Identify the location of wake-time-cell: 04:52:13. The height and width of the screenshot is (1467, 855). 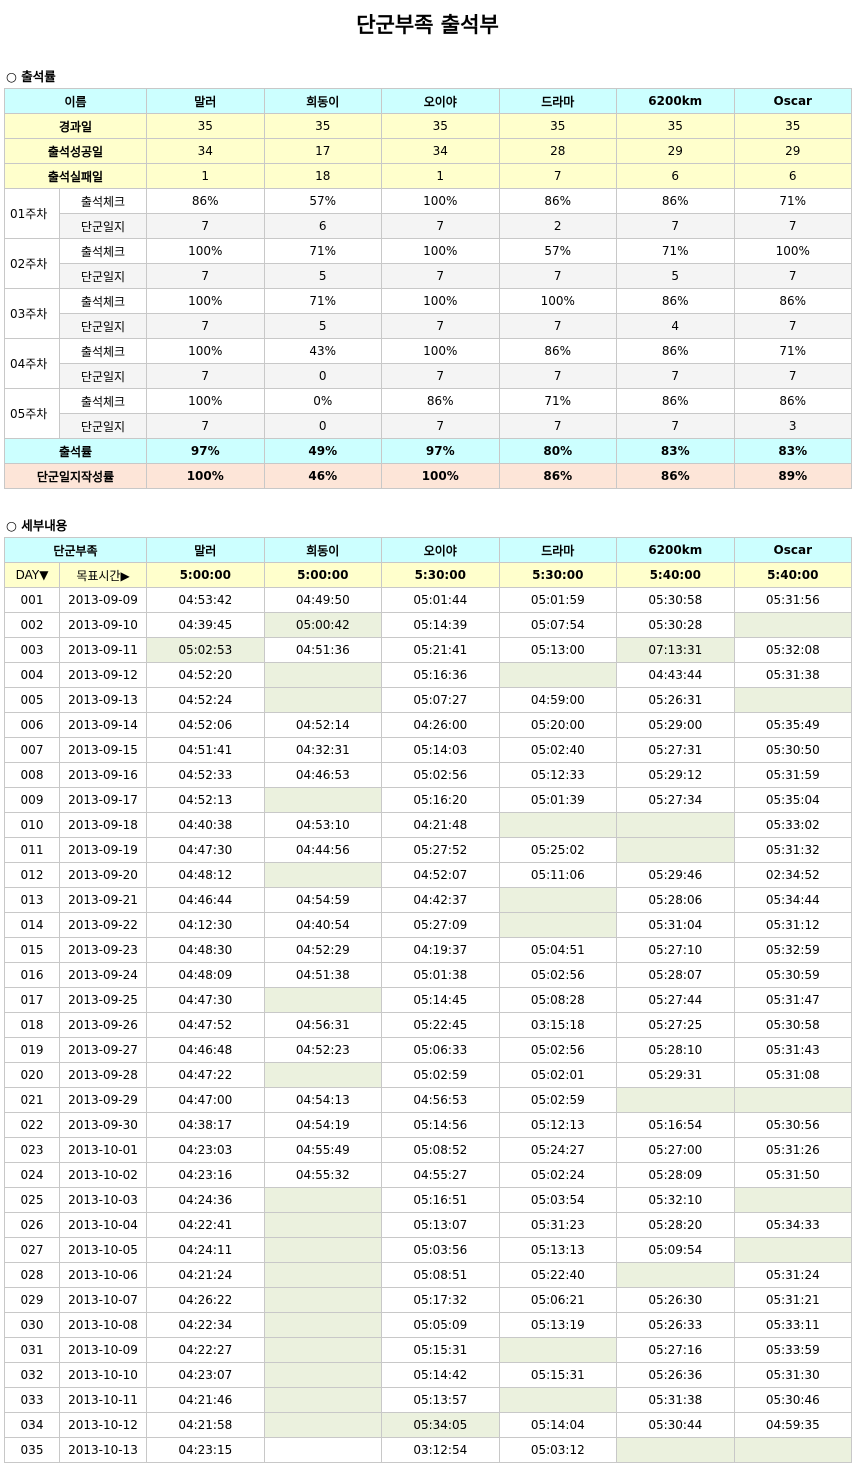
(205, 800).